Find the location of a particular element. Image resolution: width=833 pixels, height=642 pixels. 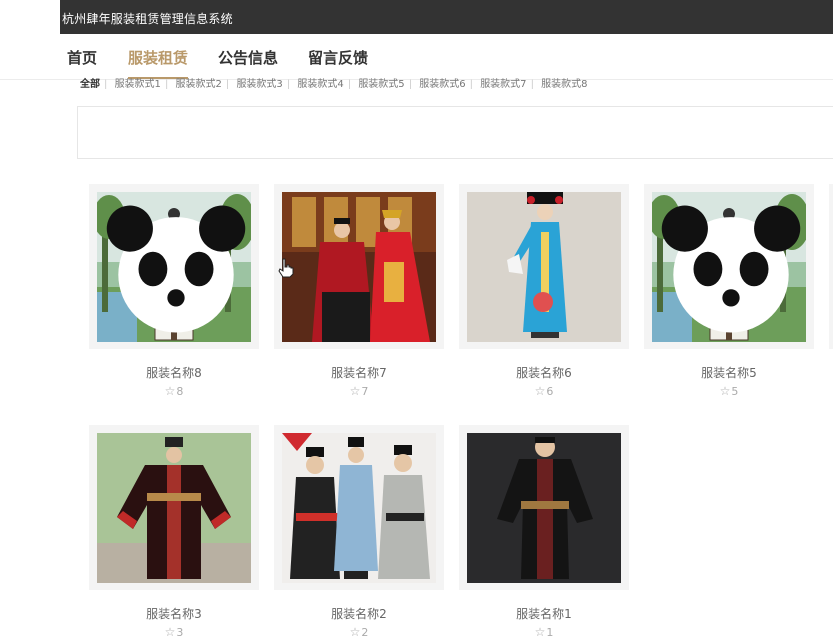

product-likes: ☆5 is located at coordinates (729, 391).